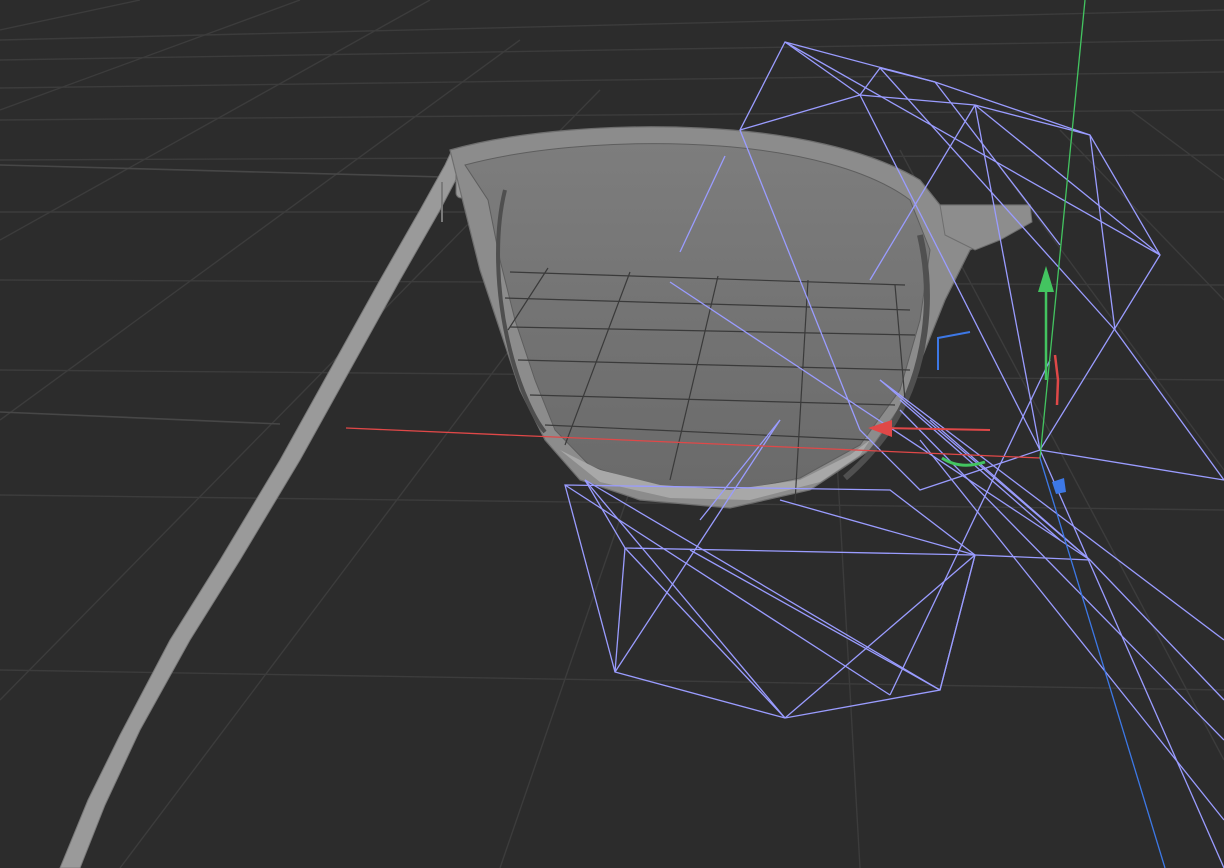  Describe the element at coordinates (1056, 380) in the screenshot. I see `rotate-gizmo-icon` at that location.